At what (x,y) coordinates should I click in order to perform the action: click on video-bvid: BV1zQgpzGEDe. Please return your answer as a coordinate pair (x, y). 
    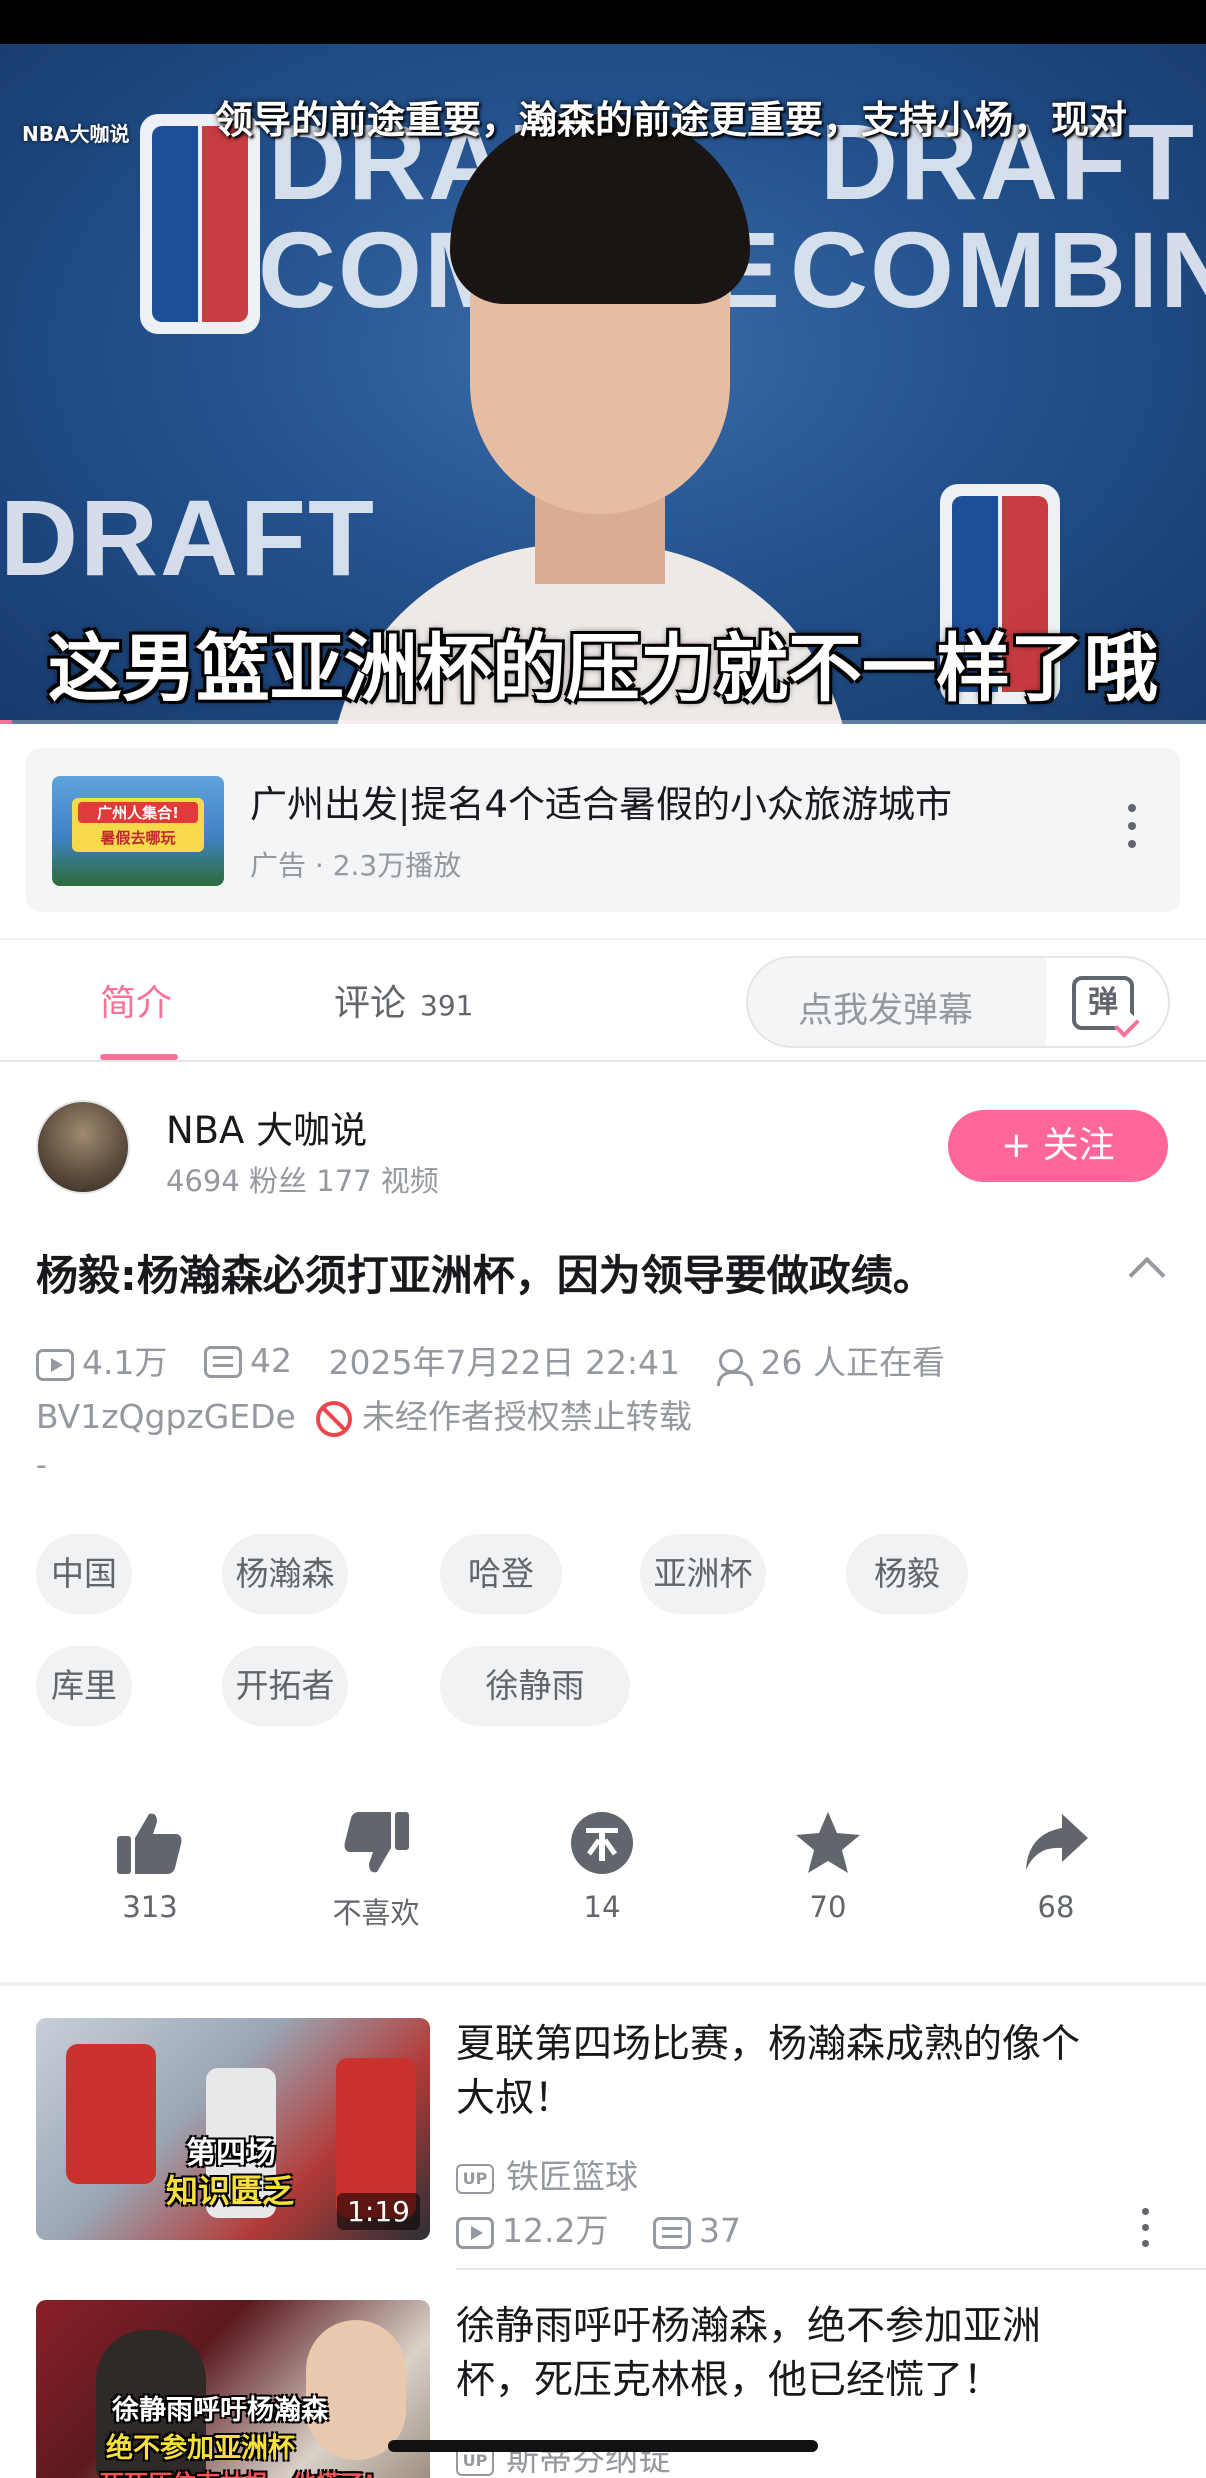
    Looking at the image, I should click on (166, 1416).